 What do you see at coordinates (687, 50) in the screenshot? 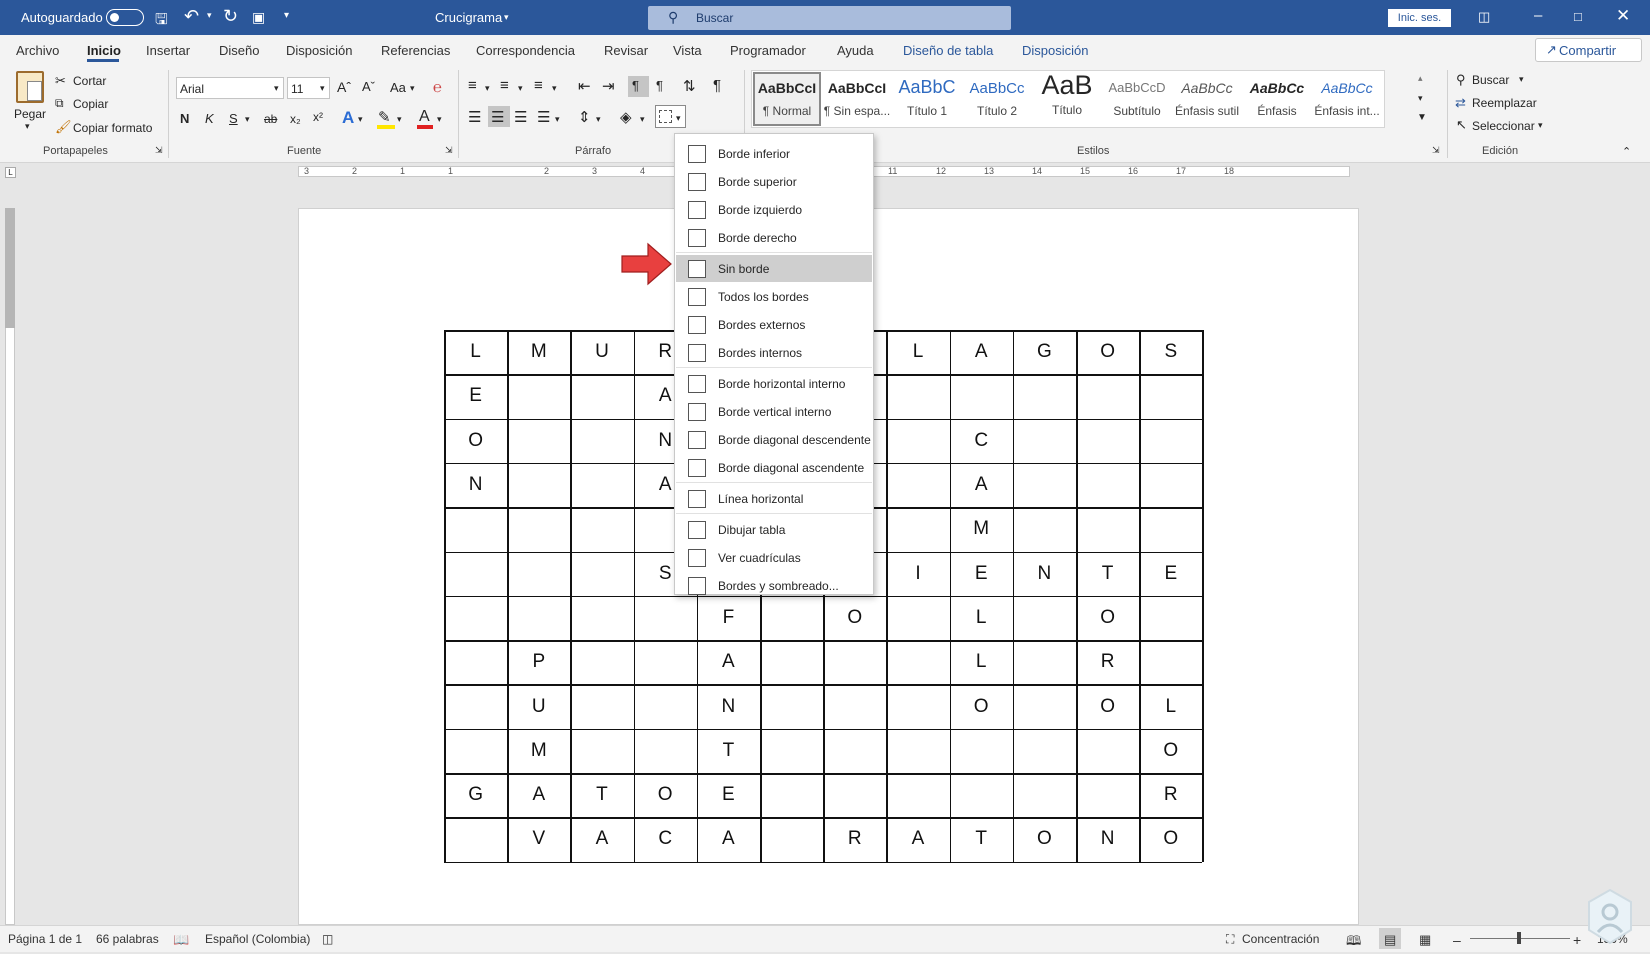
I see `tab-vista: Vista` at bounding box center [687, 50].